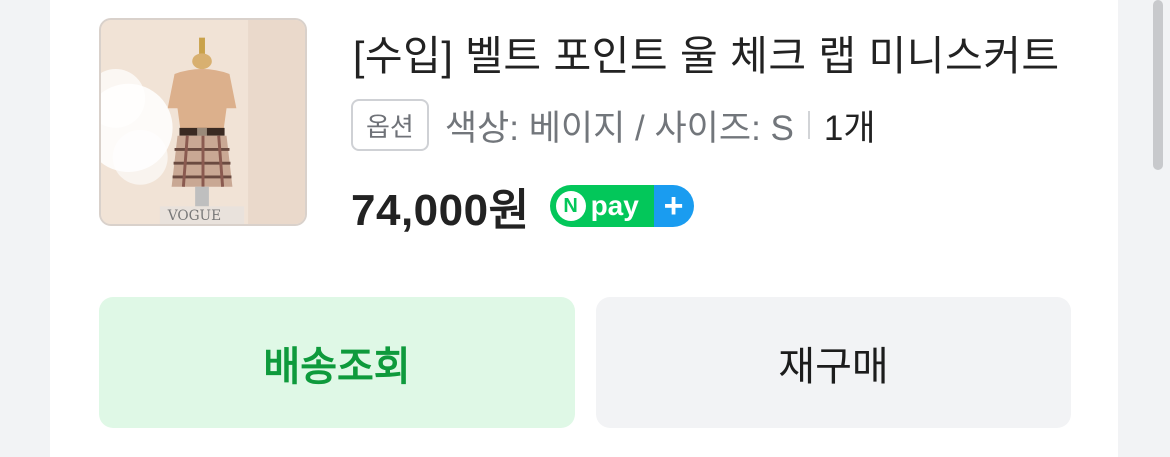 The image size is (1170, 457). I want to click on product-thumbnail: VOGUE, so click(203, 122).